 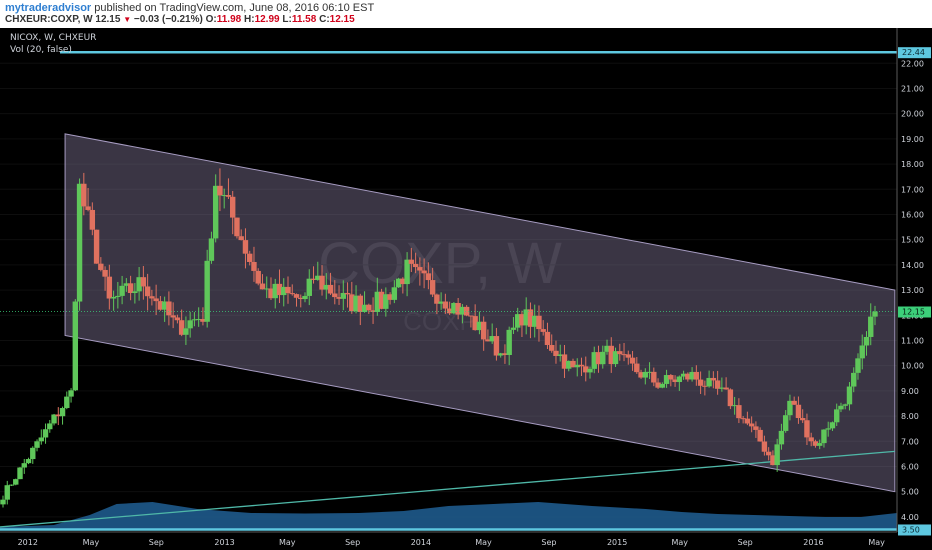 What do you see at coordinates (912, 366) in the screenshot?
I see `price-tick-label: 10.00` at bounding box center [912, 366].